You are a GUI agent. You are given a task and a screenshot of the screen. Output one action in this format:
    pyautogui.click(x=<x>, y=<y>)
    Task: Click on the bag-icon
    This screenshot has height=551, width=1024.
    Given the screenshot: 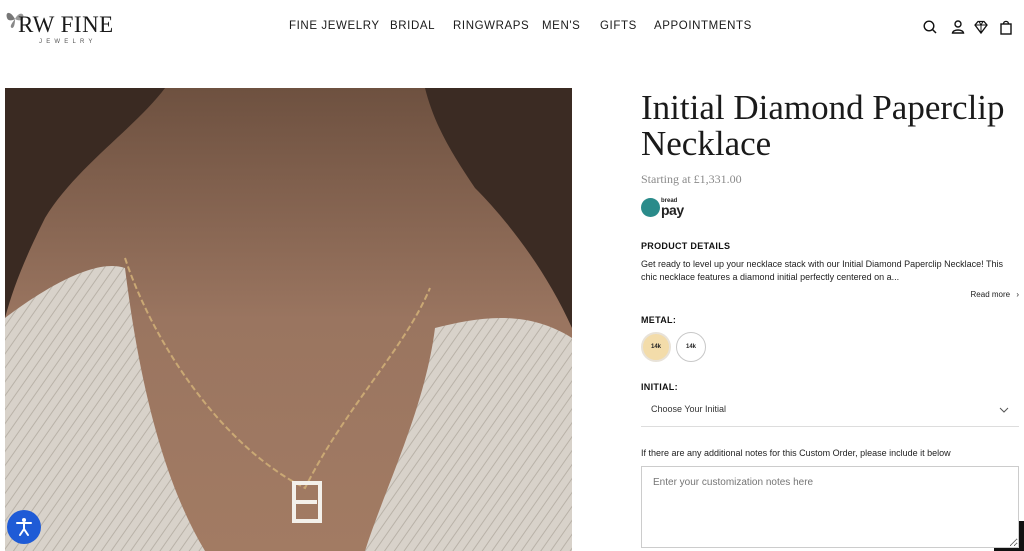 What is the action you would take?
    pyautogui.click(x=1007, y=28)
    